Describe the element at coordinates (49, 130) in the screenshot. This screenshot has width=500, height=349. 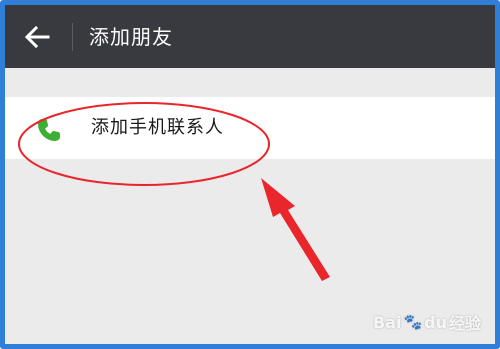
I see `phone-icon` at that location.